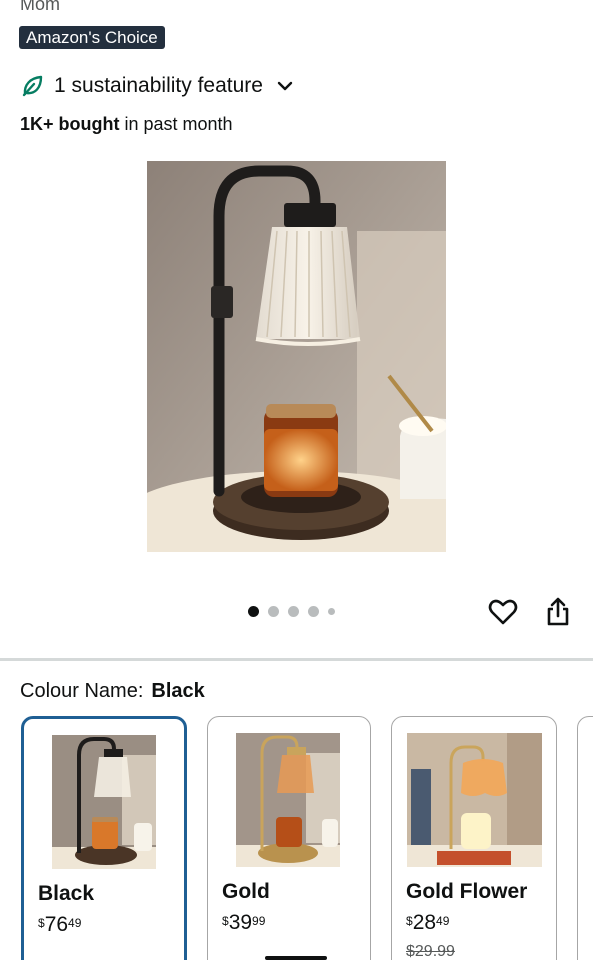 The width and height of the screenshot is (593, 960). Describe the element at coordinates (246, 891) in the screenshot. I see `variant-name: Gold` at that location.